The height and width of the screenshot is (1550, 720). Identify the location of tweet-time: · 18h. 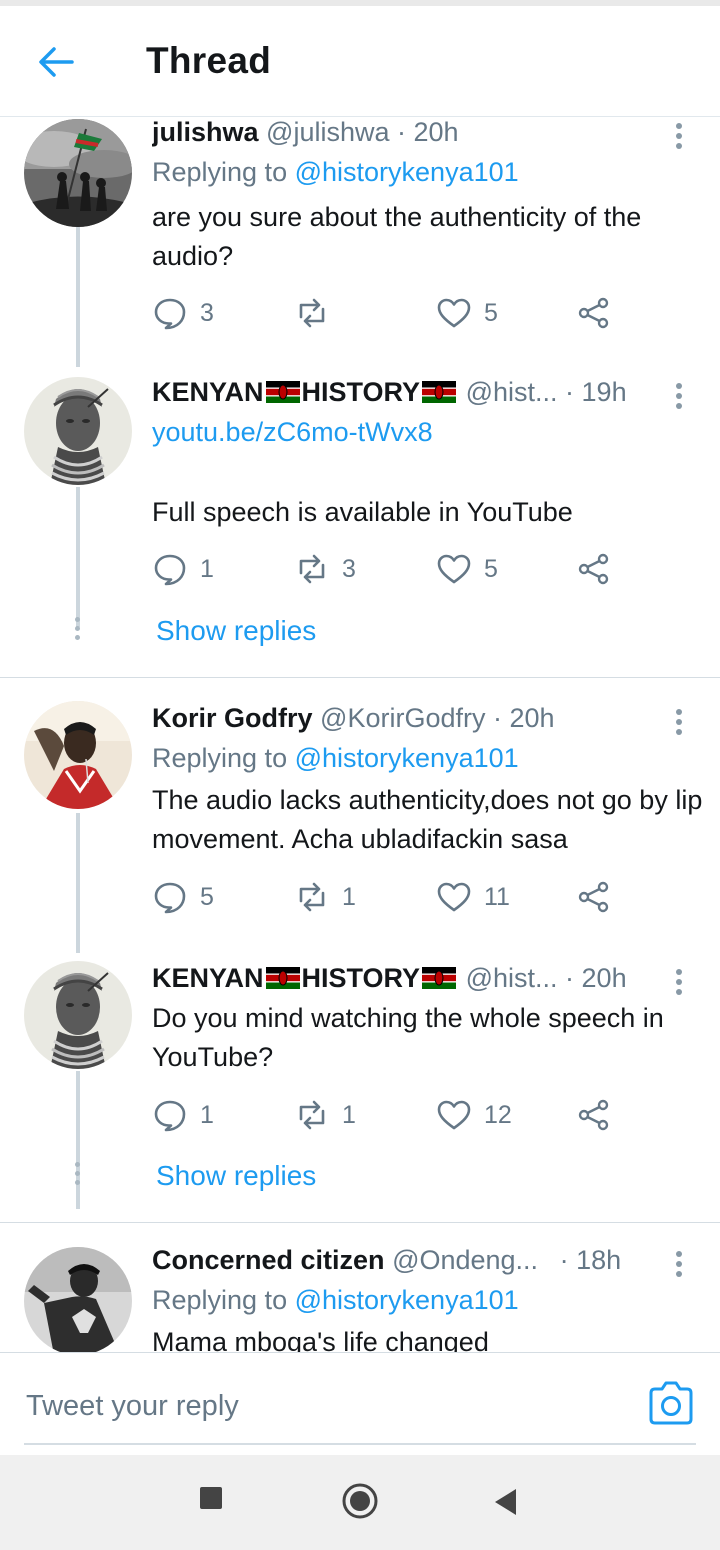
(590, 1260).